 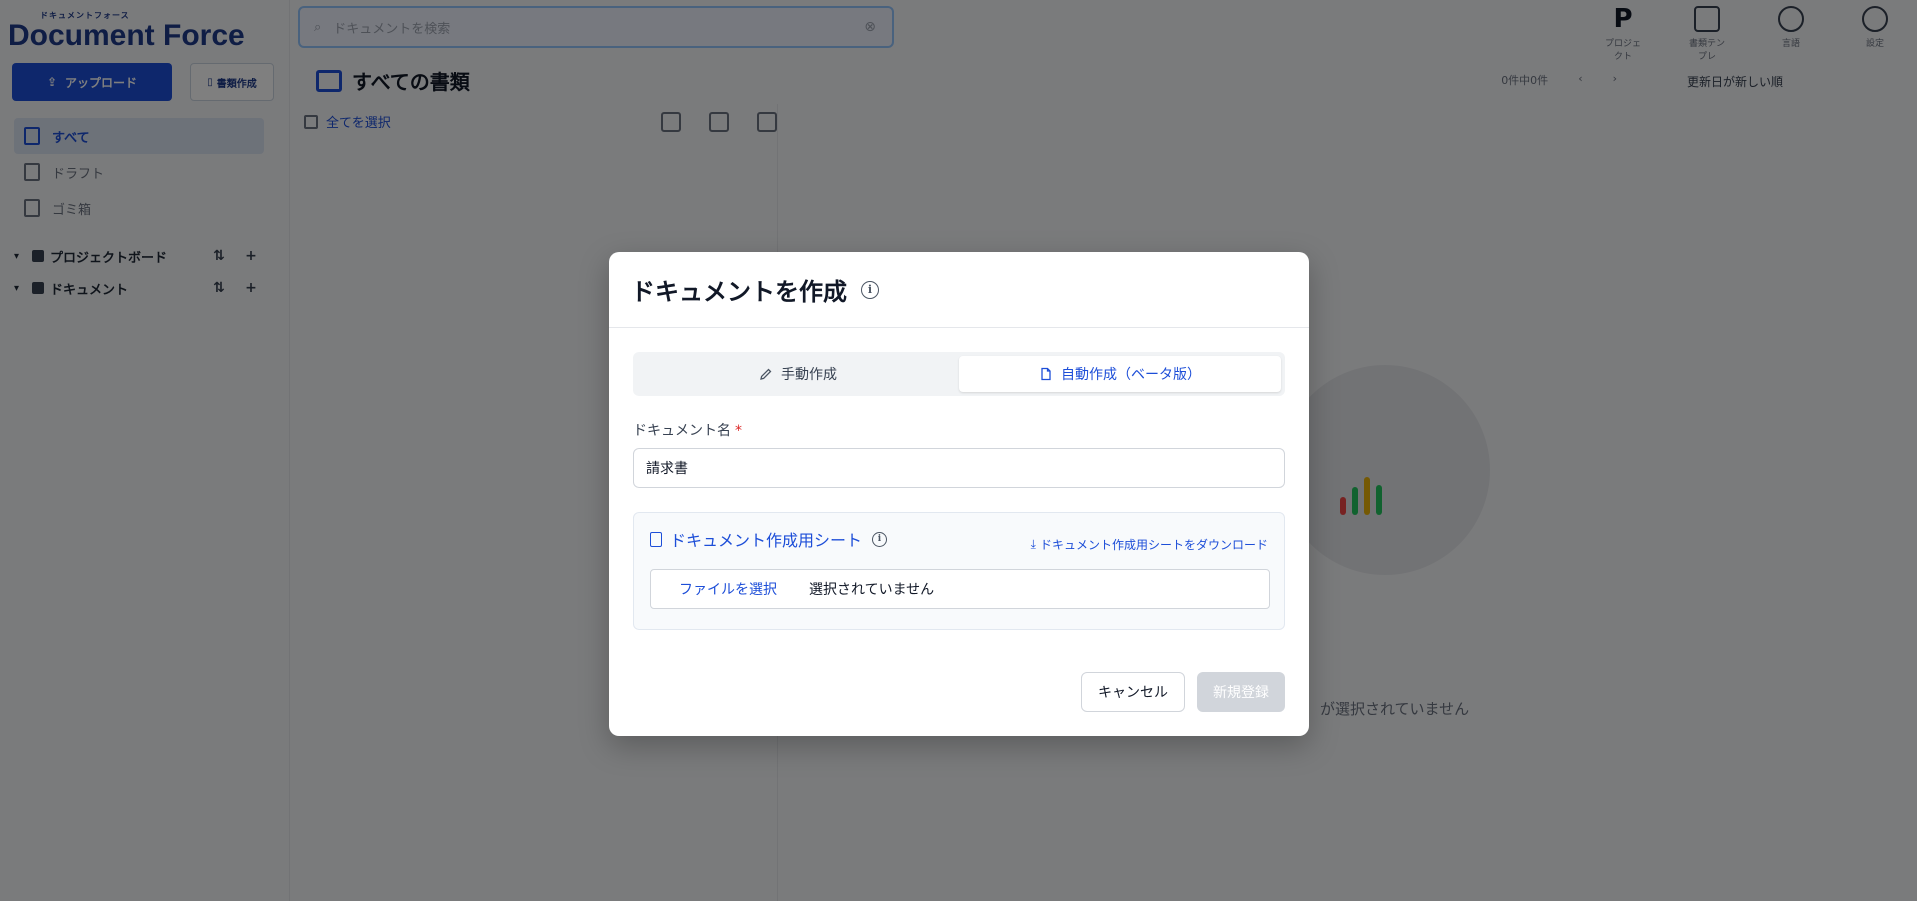 What do you see at coordinates (766, 374) in the screenshot?
I see `pencil-icon` at bounding box center [766, 374].